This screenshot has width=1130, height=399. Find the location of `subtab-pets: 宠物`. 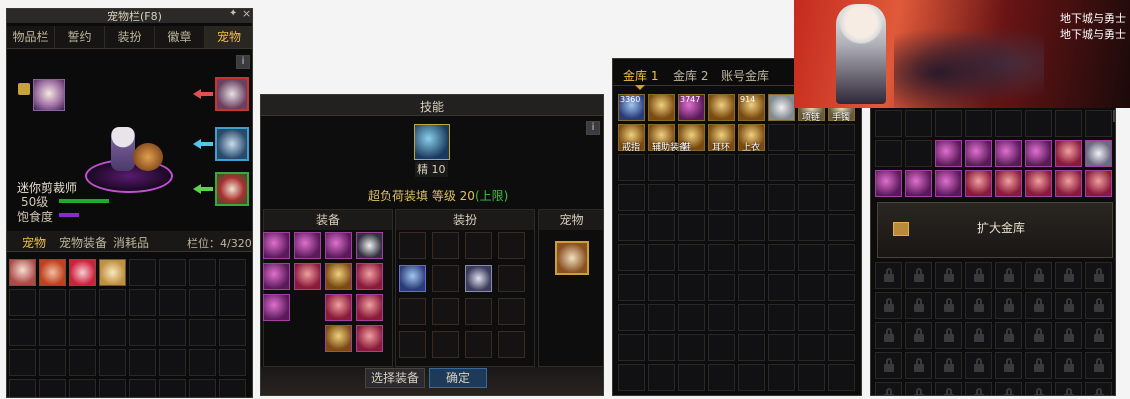

subtab-pets: 宠物 is located at coordinates (34, 242).